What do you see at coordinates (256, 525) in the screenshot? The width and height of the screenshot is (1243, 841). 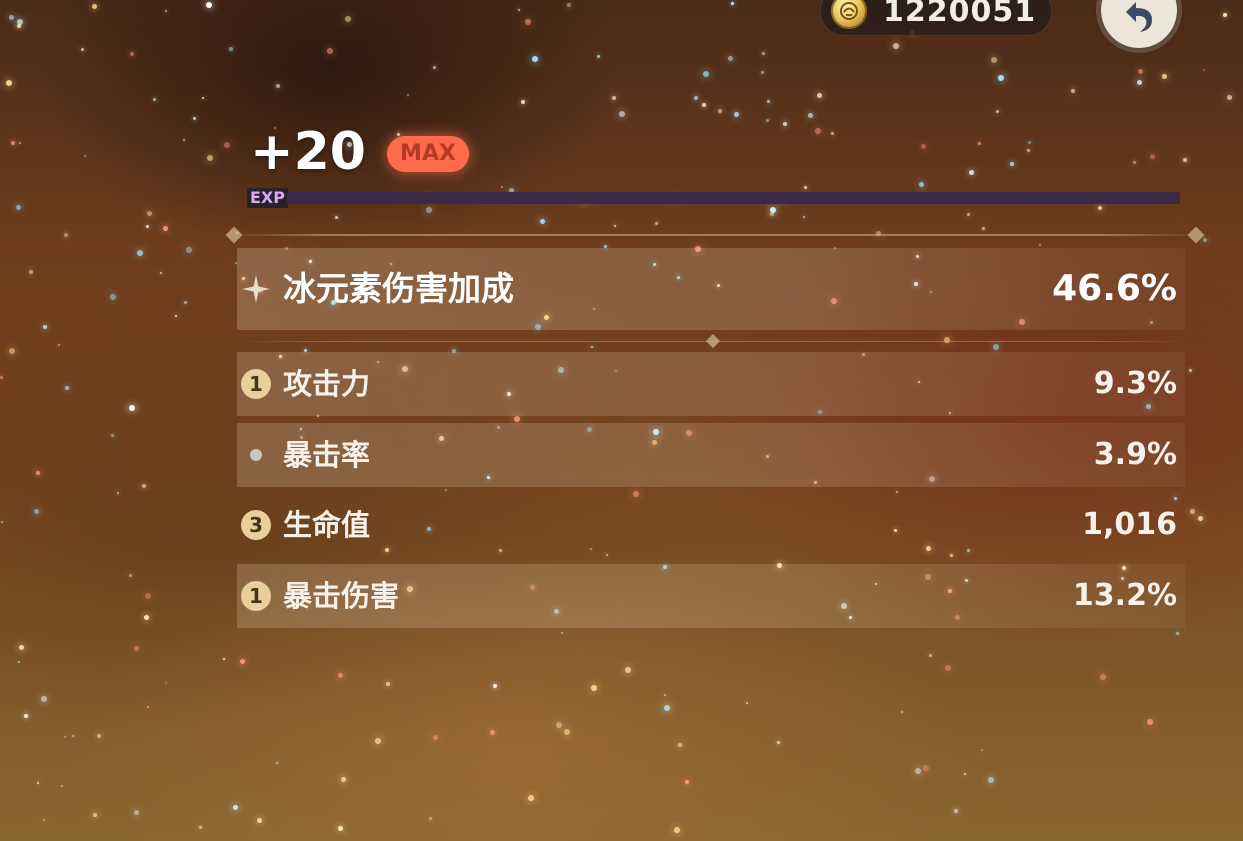 I see `upgrade-count-badge: 3` at bounding box center [256, 525].